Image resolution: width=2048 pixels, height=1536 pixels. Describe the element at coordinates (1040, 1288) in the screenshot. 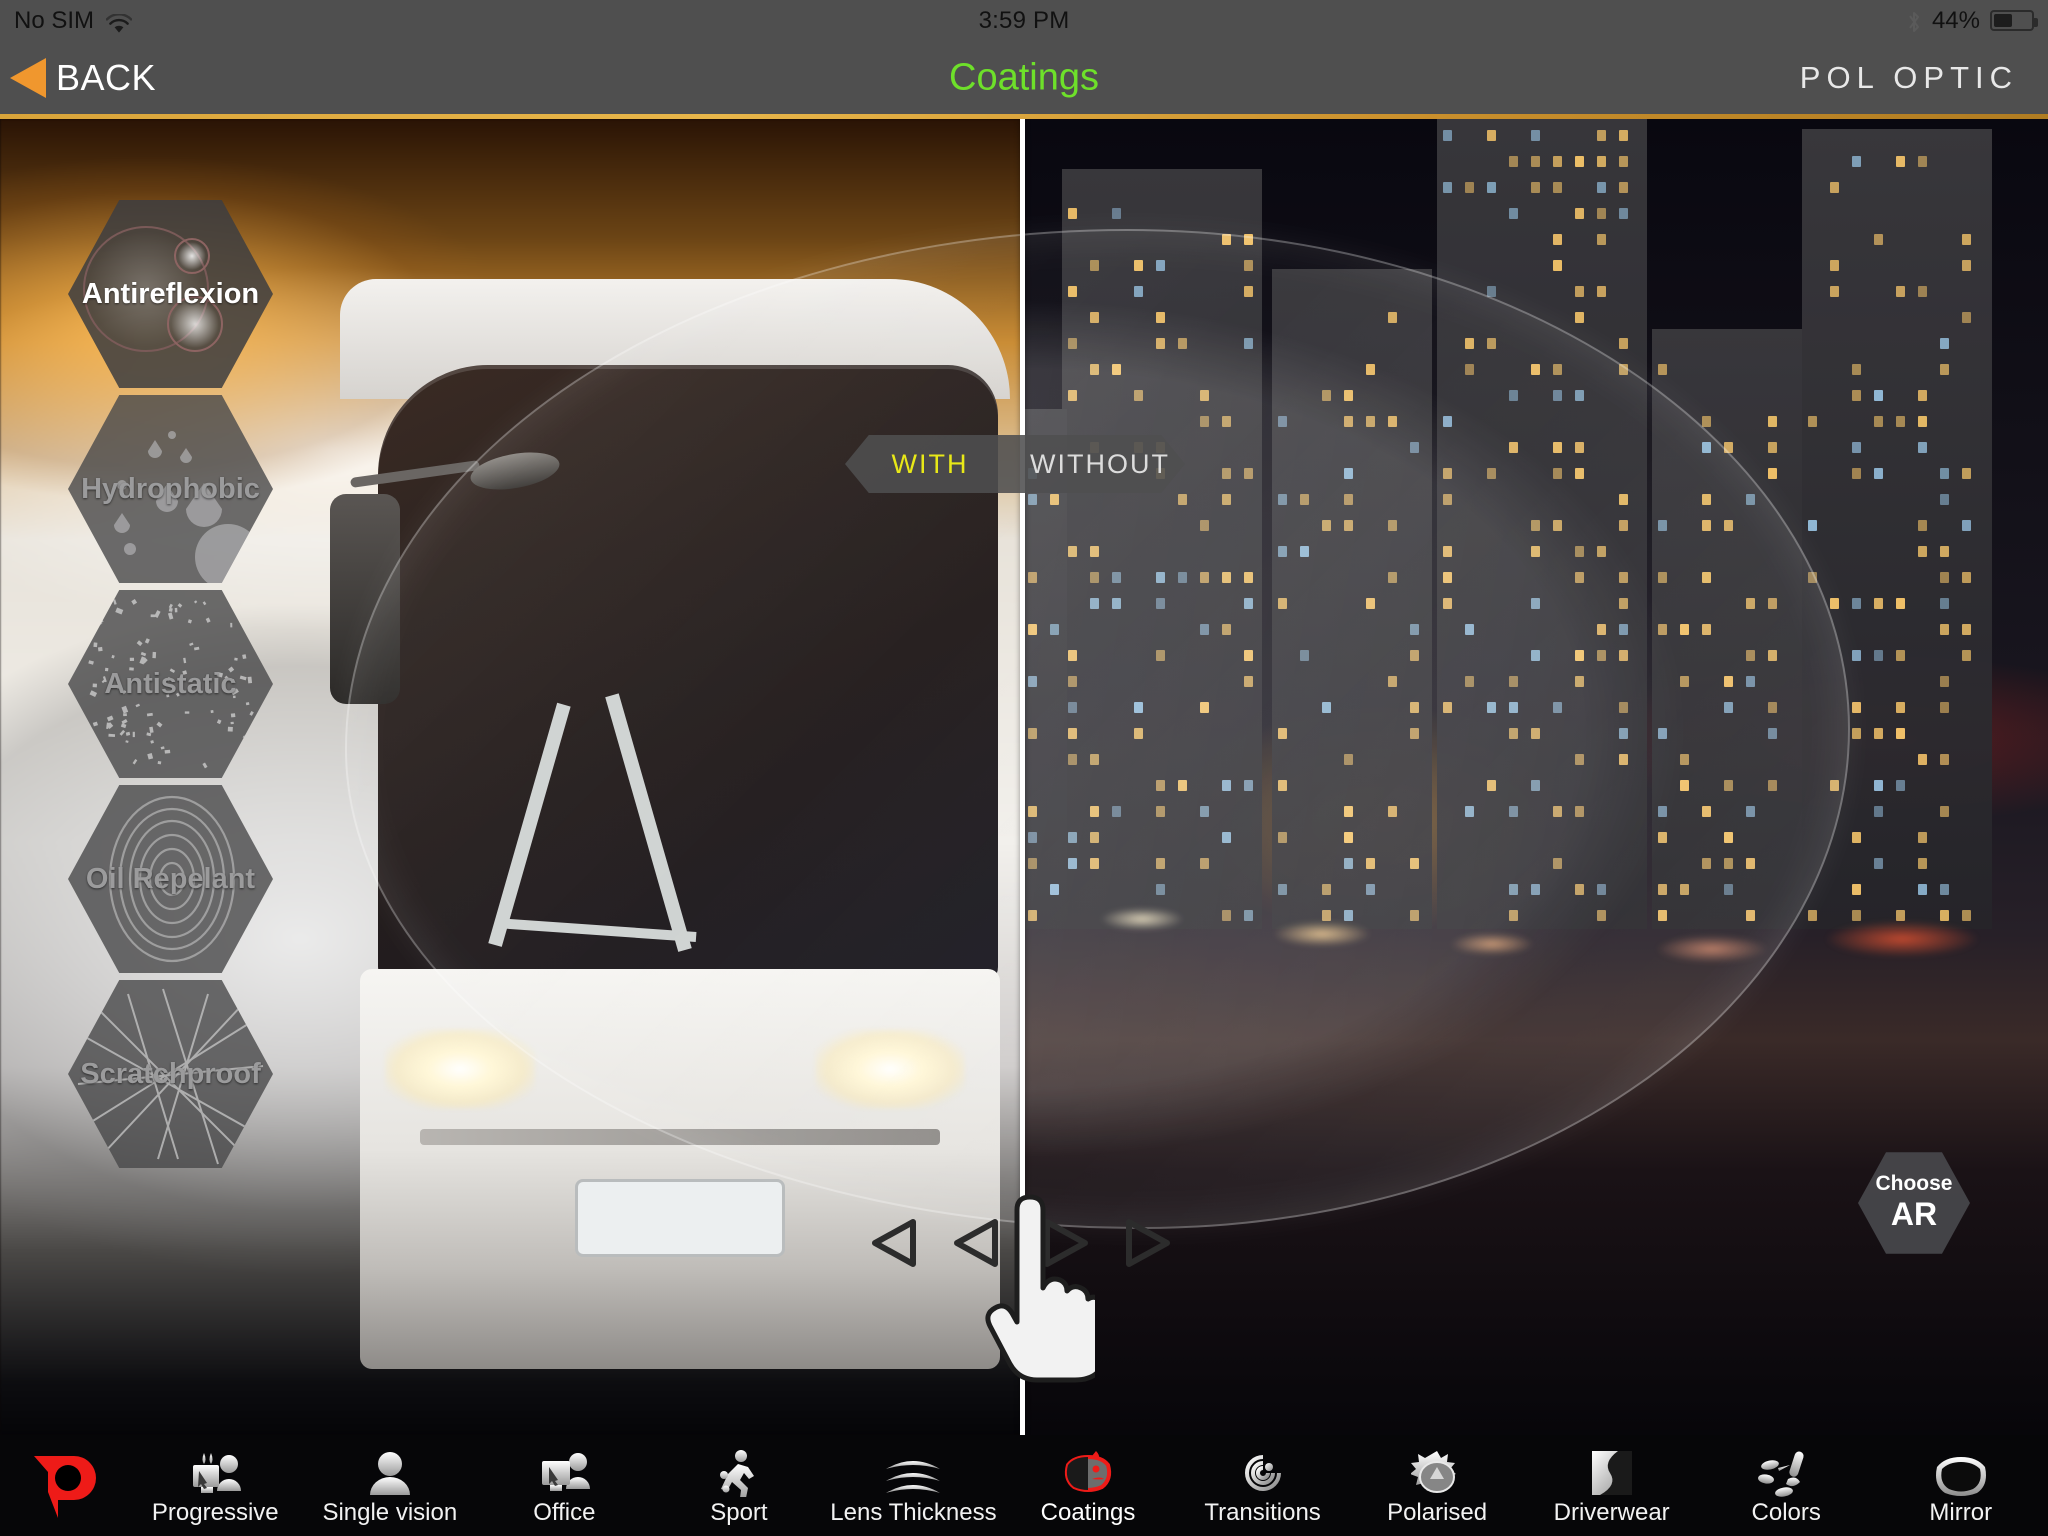

I see `pointing-hand-icon` at that location.